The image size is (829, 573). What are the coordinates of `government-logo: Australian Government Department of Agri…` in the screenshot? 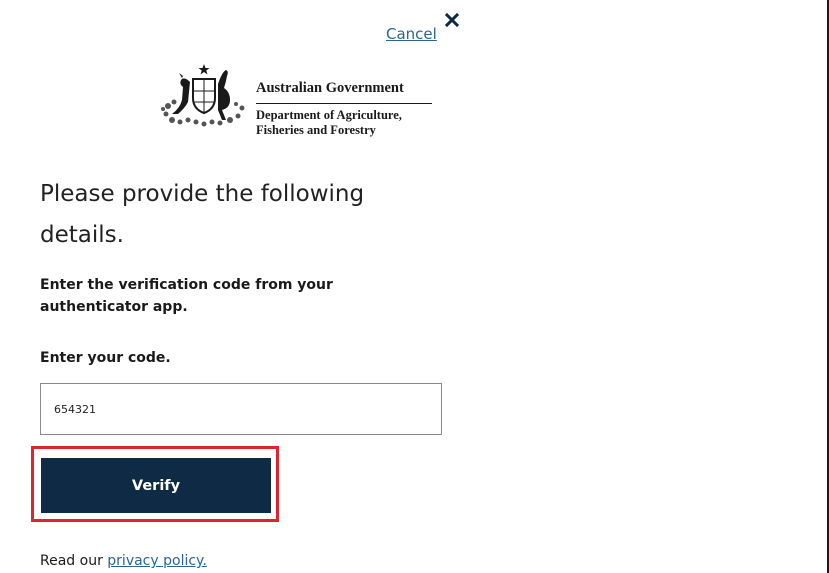 It's located at (298, 100).